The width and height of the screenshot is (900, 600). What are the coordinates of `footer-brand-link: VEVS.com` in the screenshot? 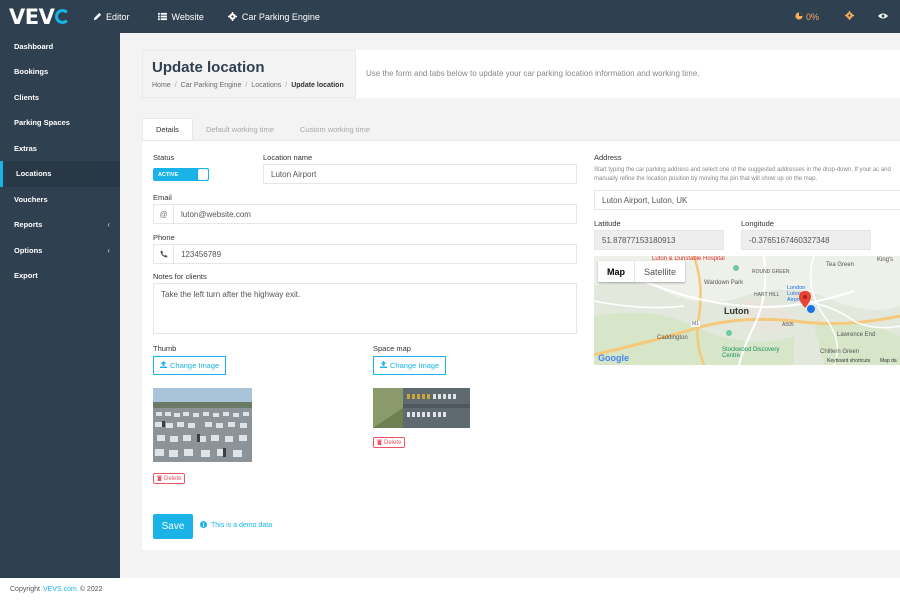 It's located at (60, 589).